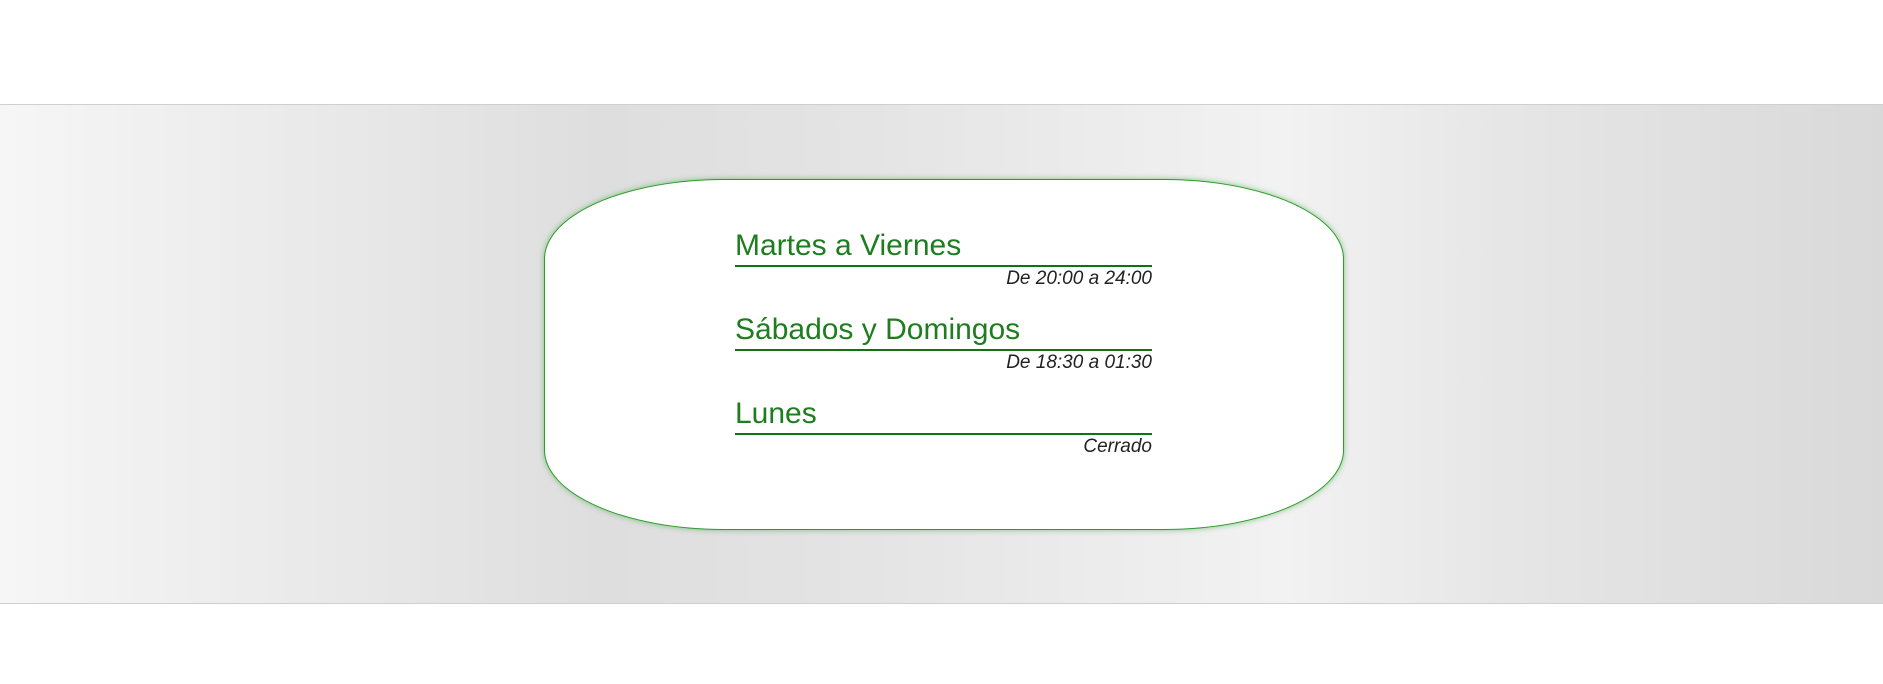  What do you see at coordinates (1079, 278) in the screenshot?
I see `schedule-hours-value: De 20:00 a 24:00` at bounding box center [1079, 278].